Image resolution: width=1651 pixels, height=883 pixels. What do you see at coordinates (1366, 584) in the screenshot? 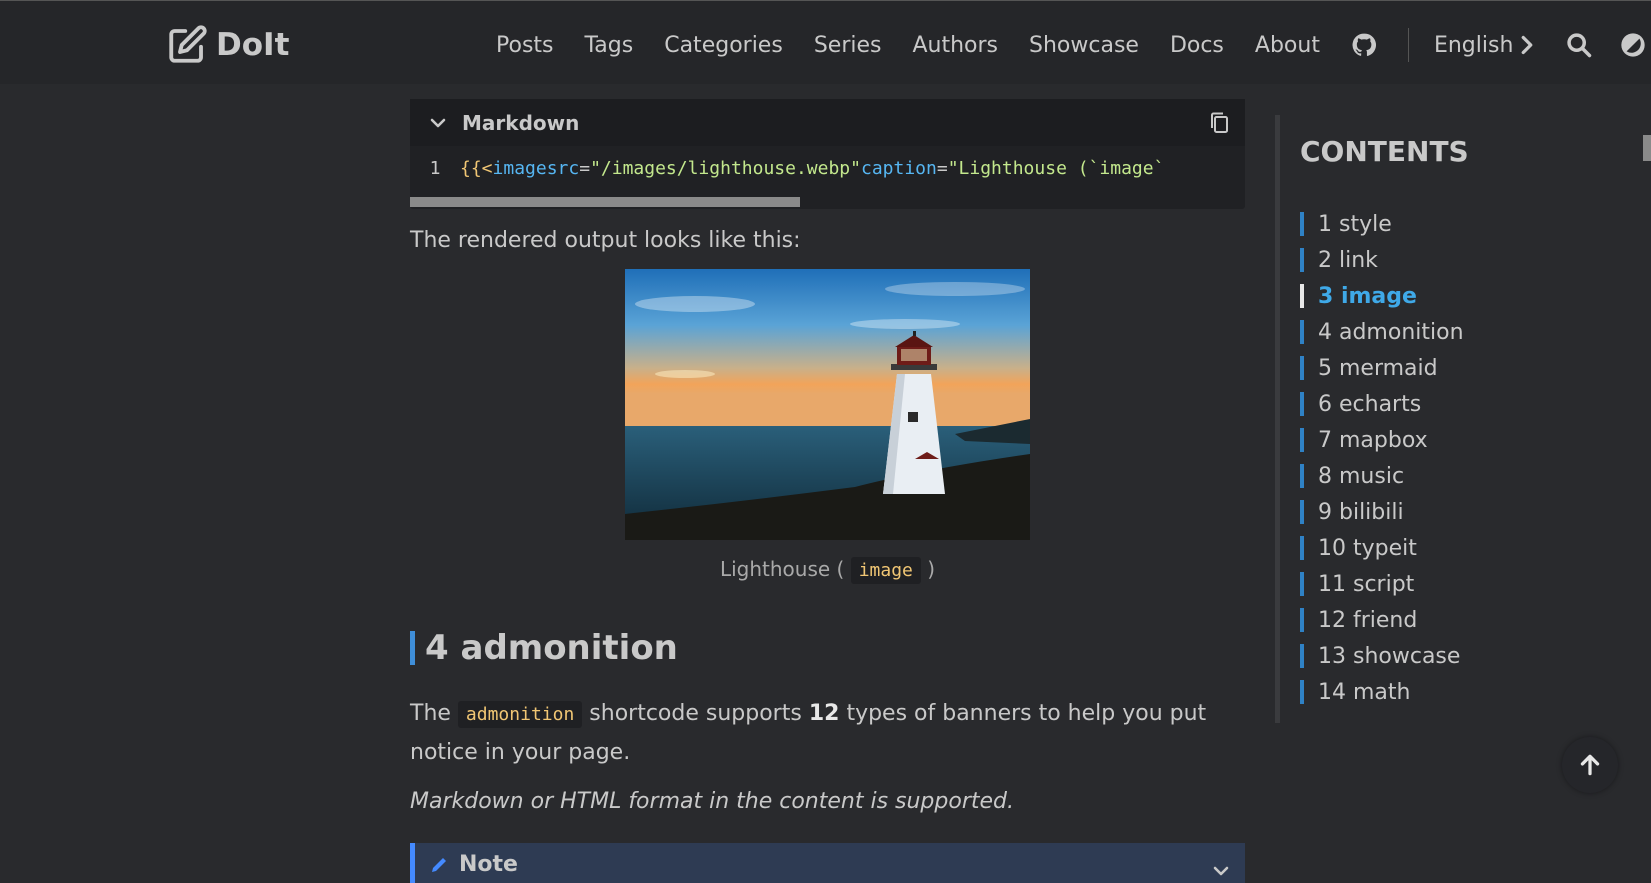
I see `toc-item-label: 11 script` at bounding box center [1366, 584].